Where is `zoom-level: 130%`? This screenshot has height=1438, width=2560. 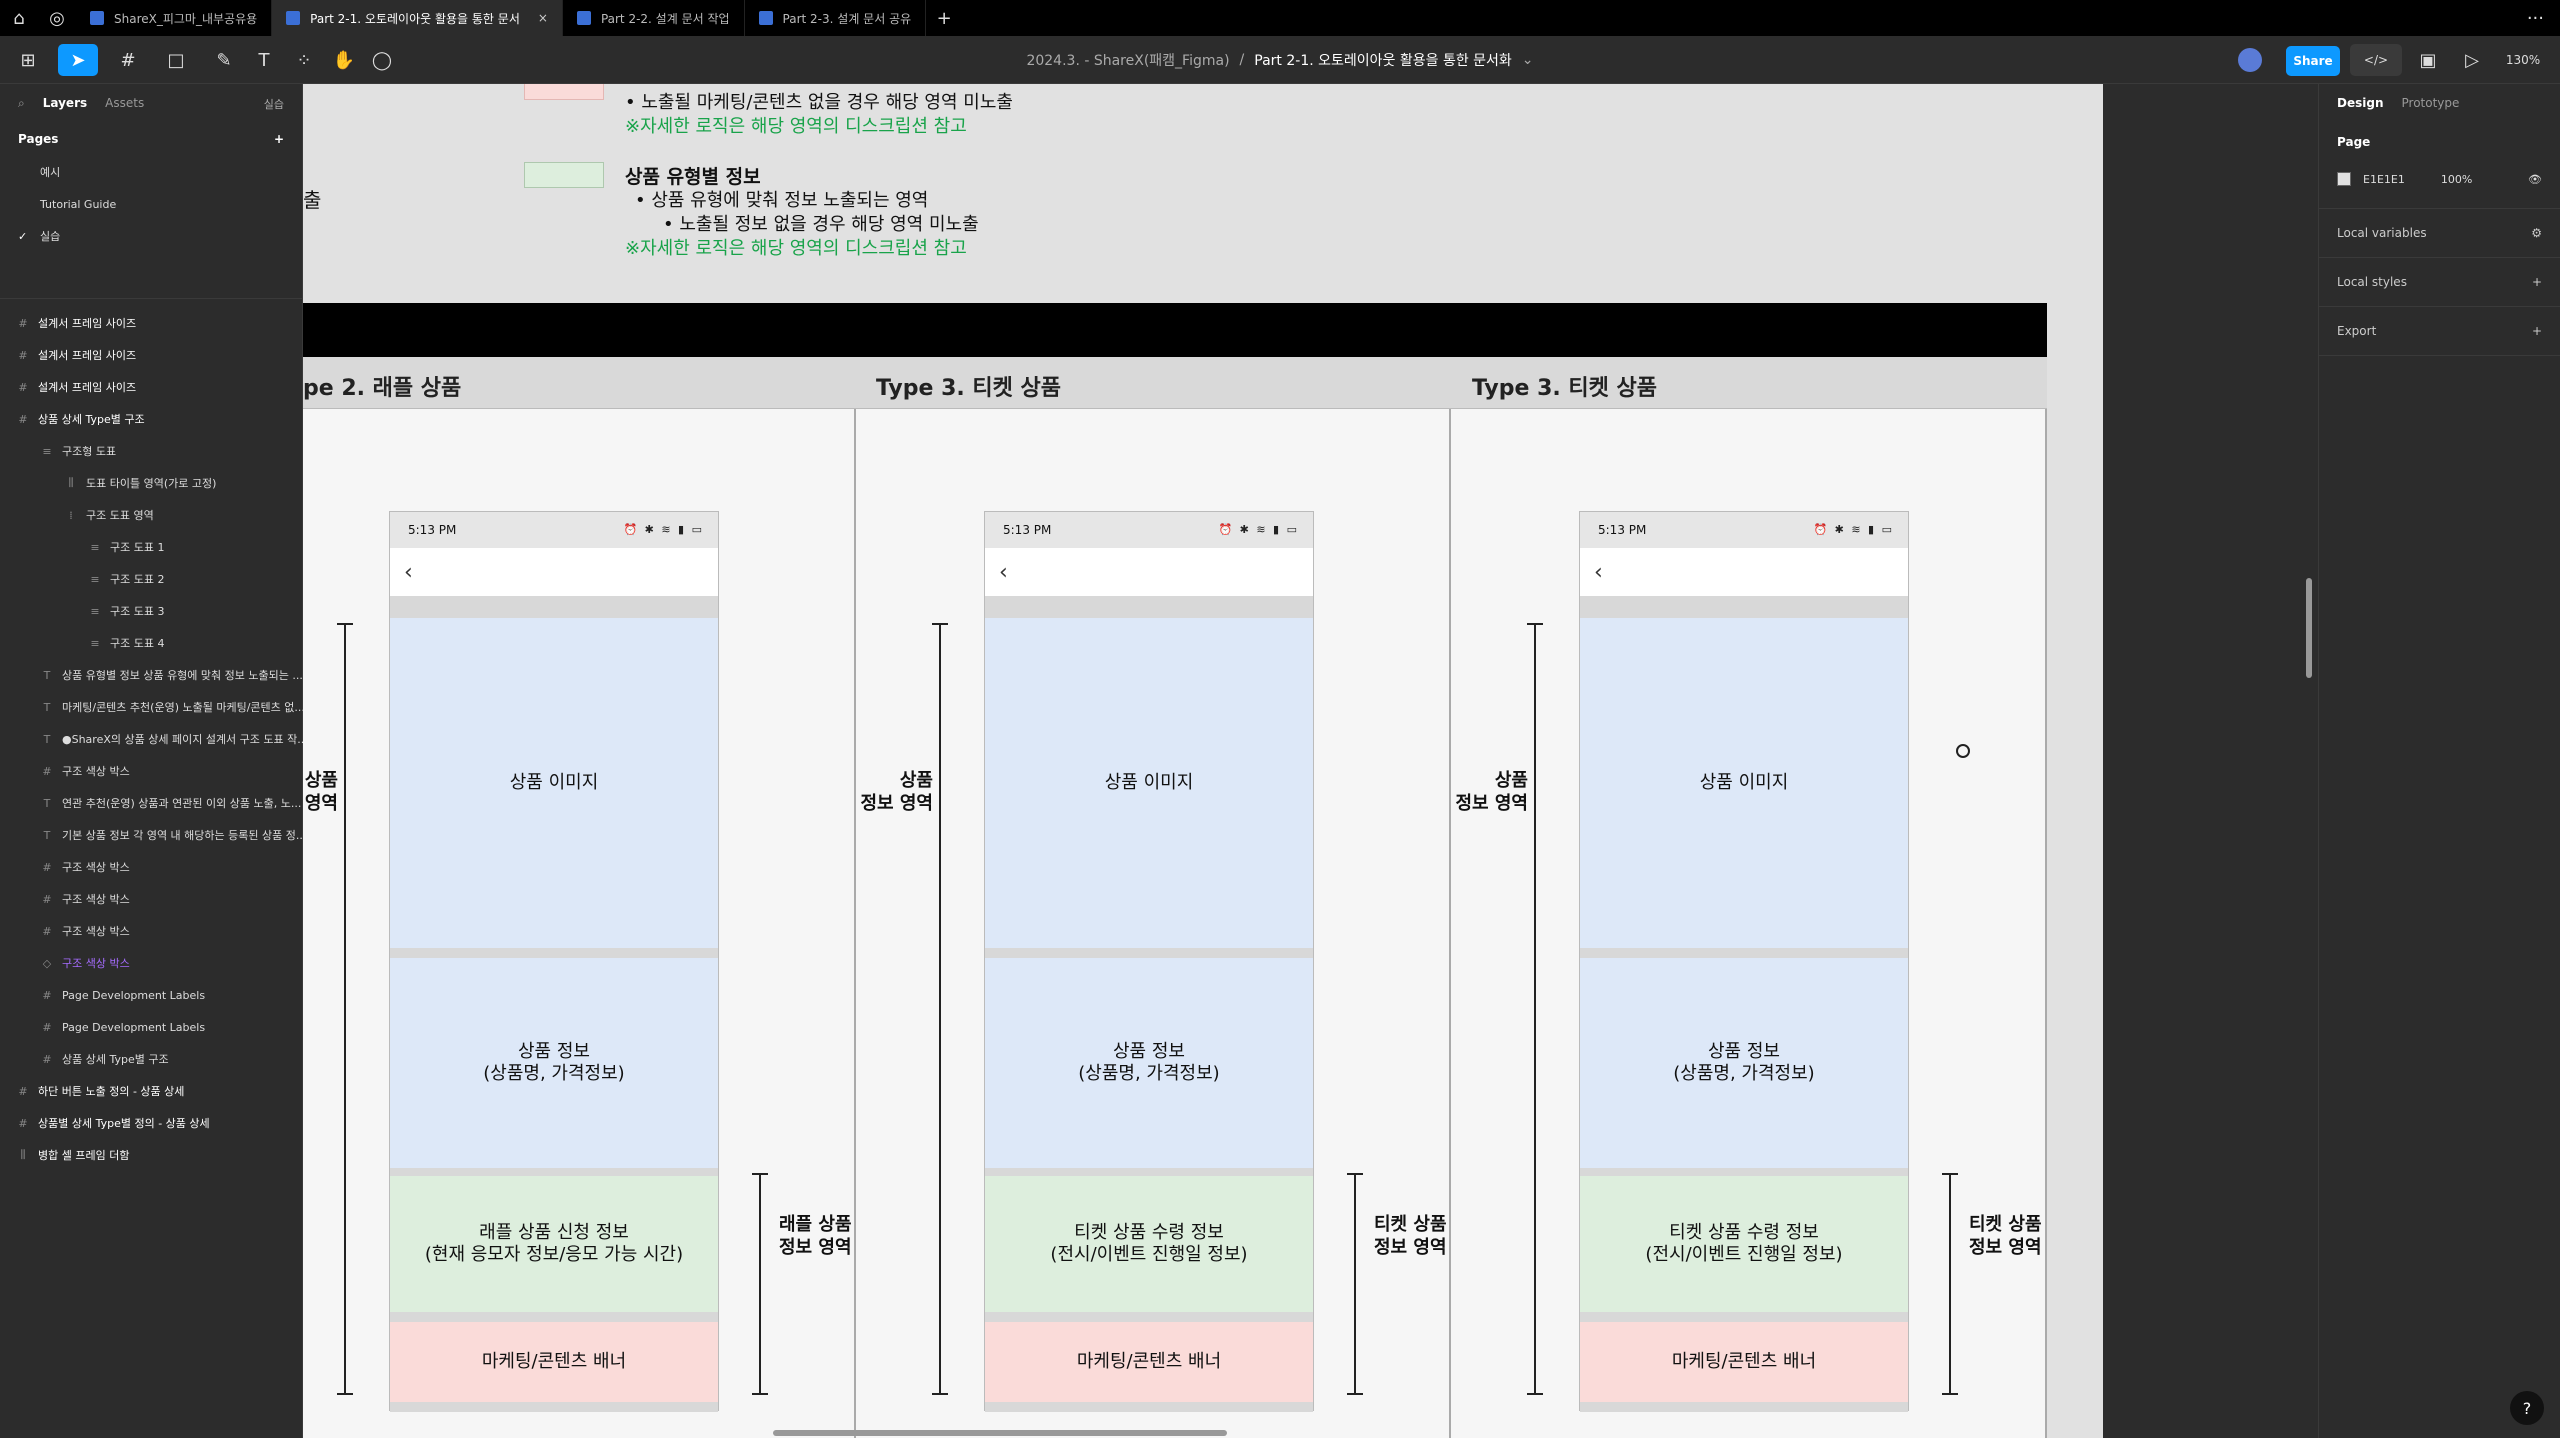 zoom-level: 130% is located at coordinates (2523, 60).